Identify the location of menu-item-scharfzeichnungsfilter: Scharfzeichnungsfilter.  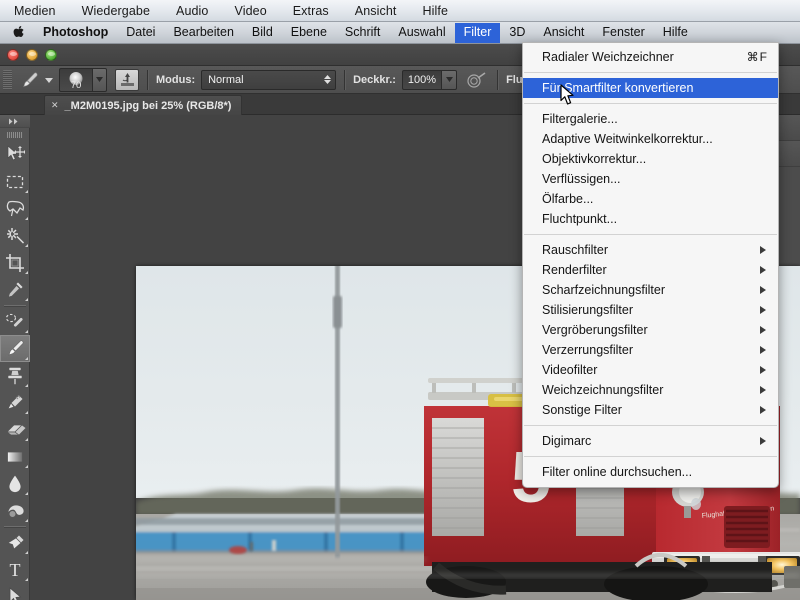
(650, 290).